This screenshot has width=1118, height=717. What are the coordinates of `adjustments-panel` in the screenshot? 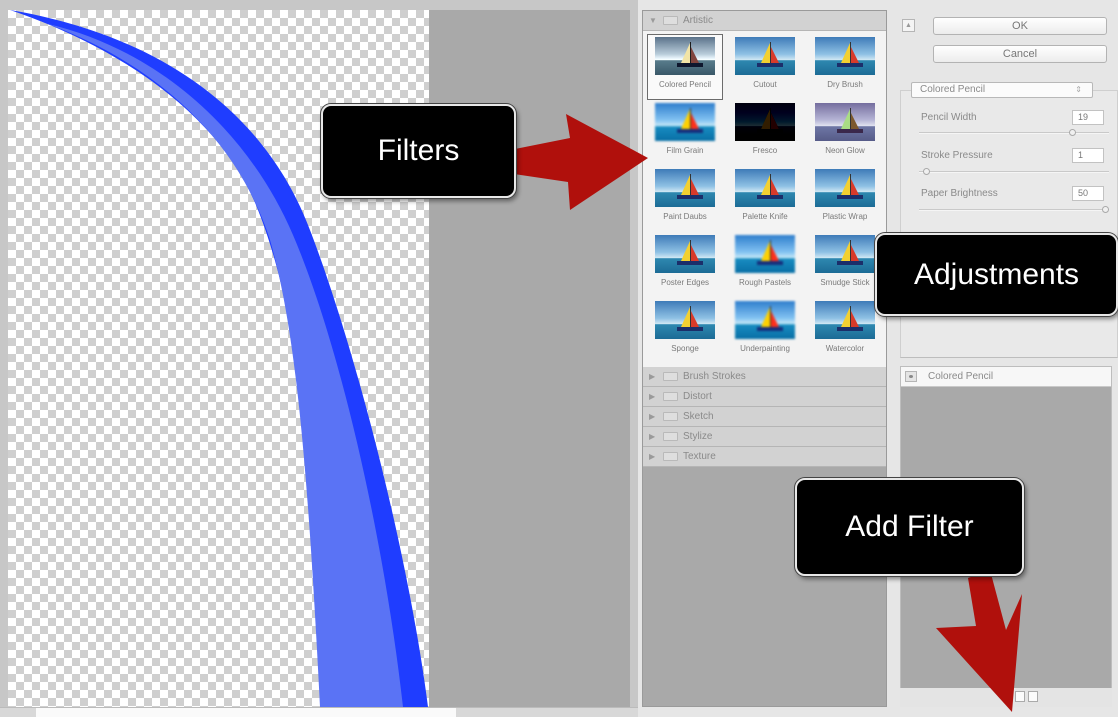 It's located at (1009, 224).